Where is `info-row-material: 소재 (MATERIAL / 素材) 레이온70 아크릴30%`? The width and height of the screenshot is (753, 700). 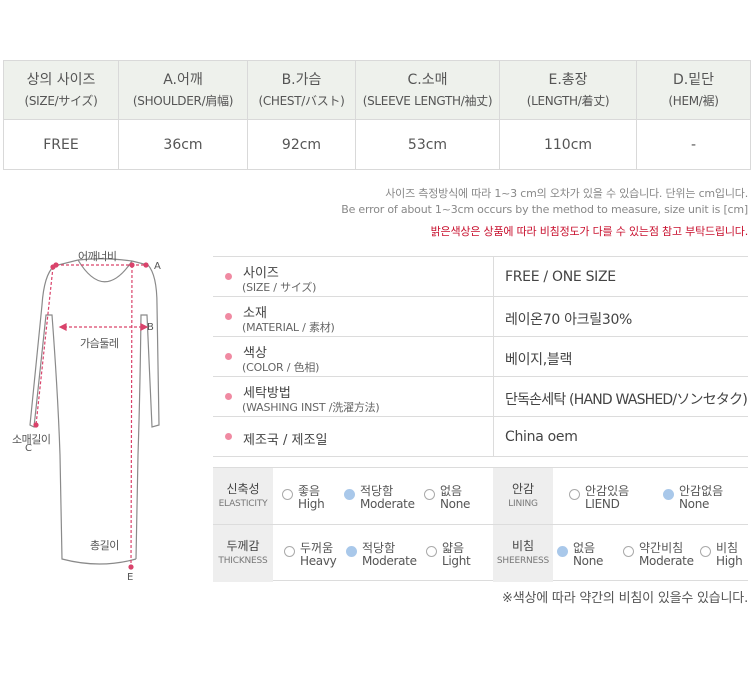
info-row-material: 소재 (MATERIAL / 素材) 레이온70 아크릴30% is located at coordinates (480, 317).